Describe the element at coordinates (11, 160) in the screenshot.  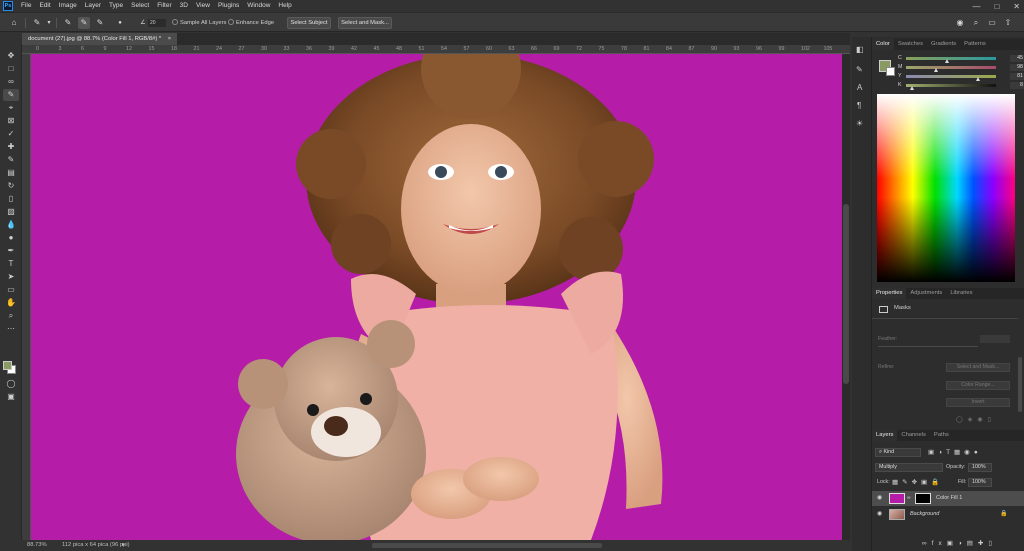
I see `brush-tool-icon: ✎` at that location.